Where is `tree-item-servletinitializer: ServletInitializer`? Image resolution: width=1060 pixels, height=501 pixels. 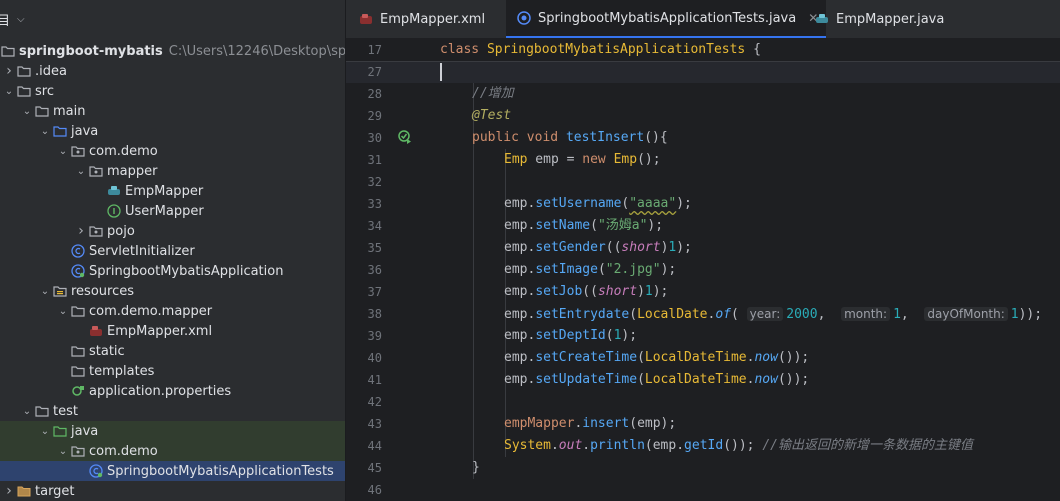 tree-item-servletinitializer: ServletInitializer is located at coordinates (172, 251).